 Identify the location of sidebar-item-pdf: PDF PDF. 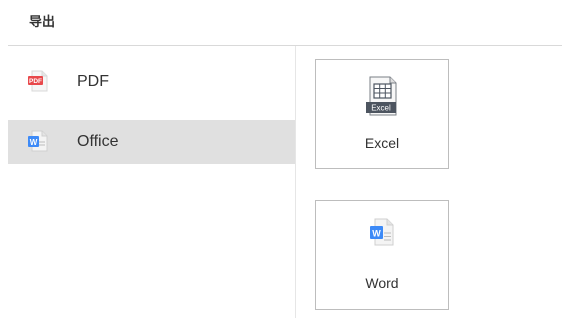
(151, 82).